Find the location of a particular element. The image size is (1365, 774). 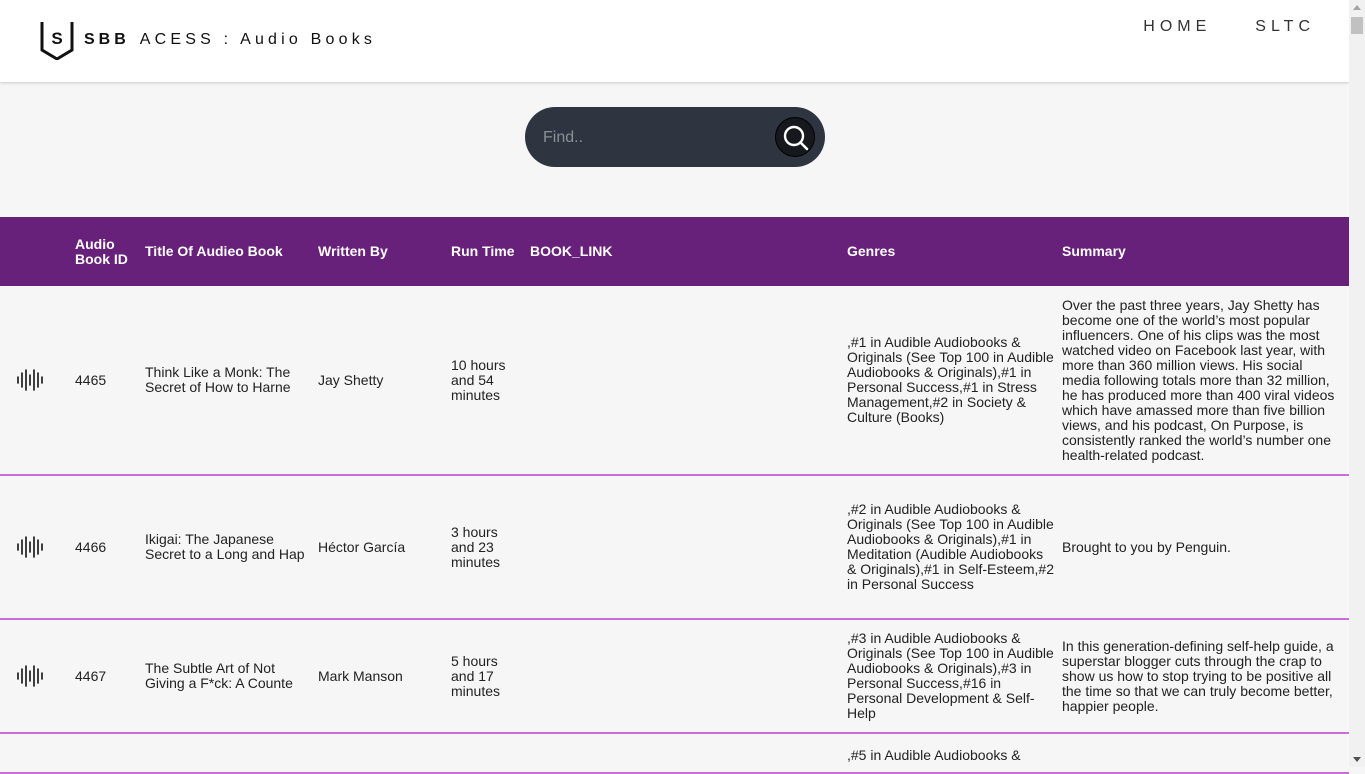

brand-name: SBB is located at coordinates (107, 39).